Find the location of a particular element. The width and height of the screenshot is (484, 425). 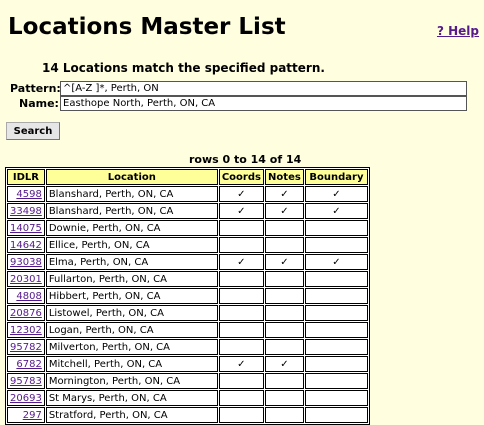

table-row: 12302 Logan, Perth, ON, CA is located at coordinates (187, 330).